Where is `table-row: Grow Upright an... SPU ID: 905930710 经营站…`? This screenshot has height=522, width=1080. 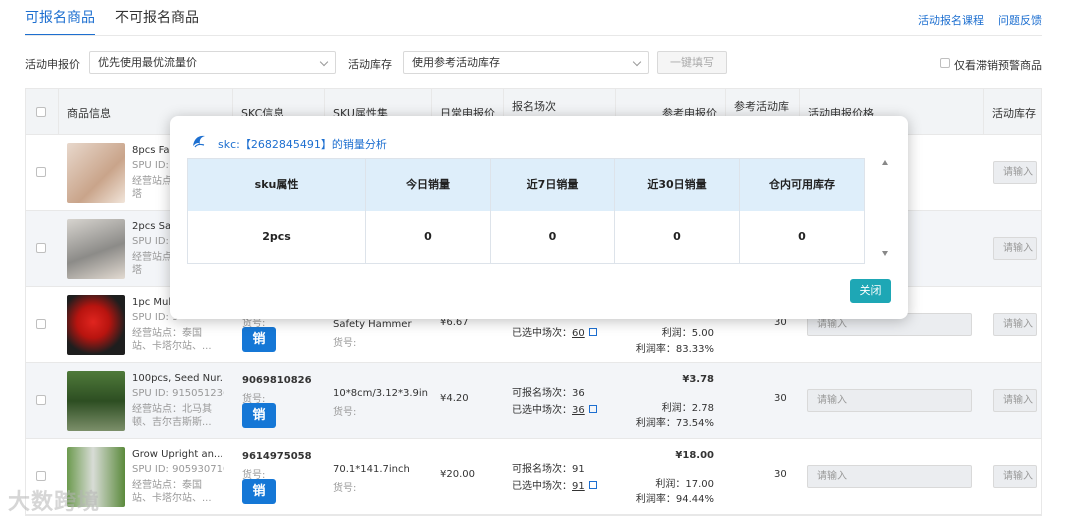 table-row: Grow Upright an... SPU ID: 905930710 经营站… is located at coordinates (533, 477).